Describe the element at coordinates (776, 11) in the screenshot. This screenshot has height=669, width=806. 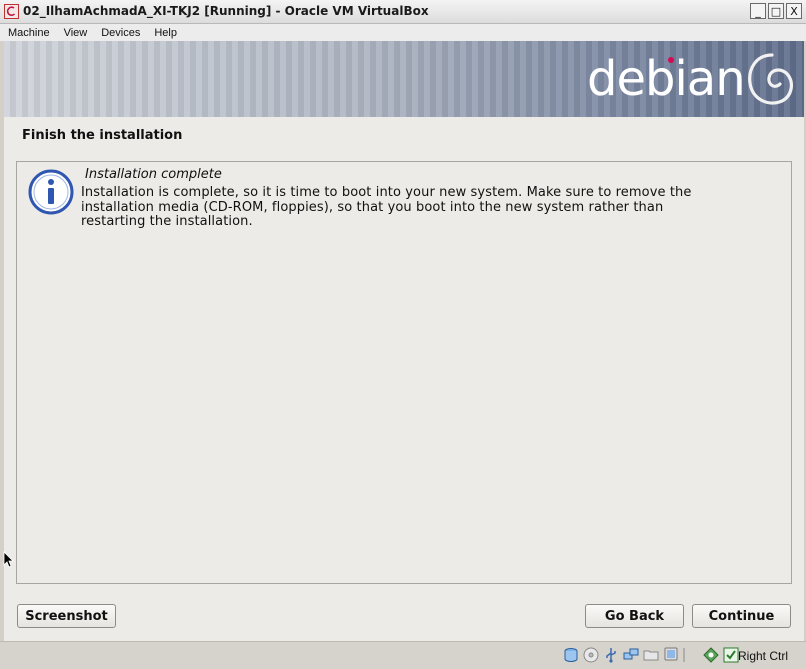
I see `maximize-button: □` at that location.